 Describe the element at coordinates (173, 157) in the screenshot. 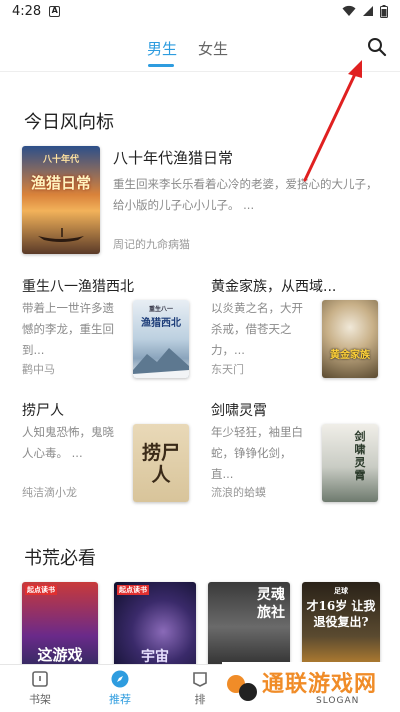

I see `featured-book-title: 八十年代渔猎日常` at that location.